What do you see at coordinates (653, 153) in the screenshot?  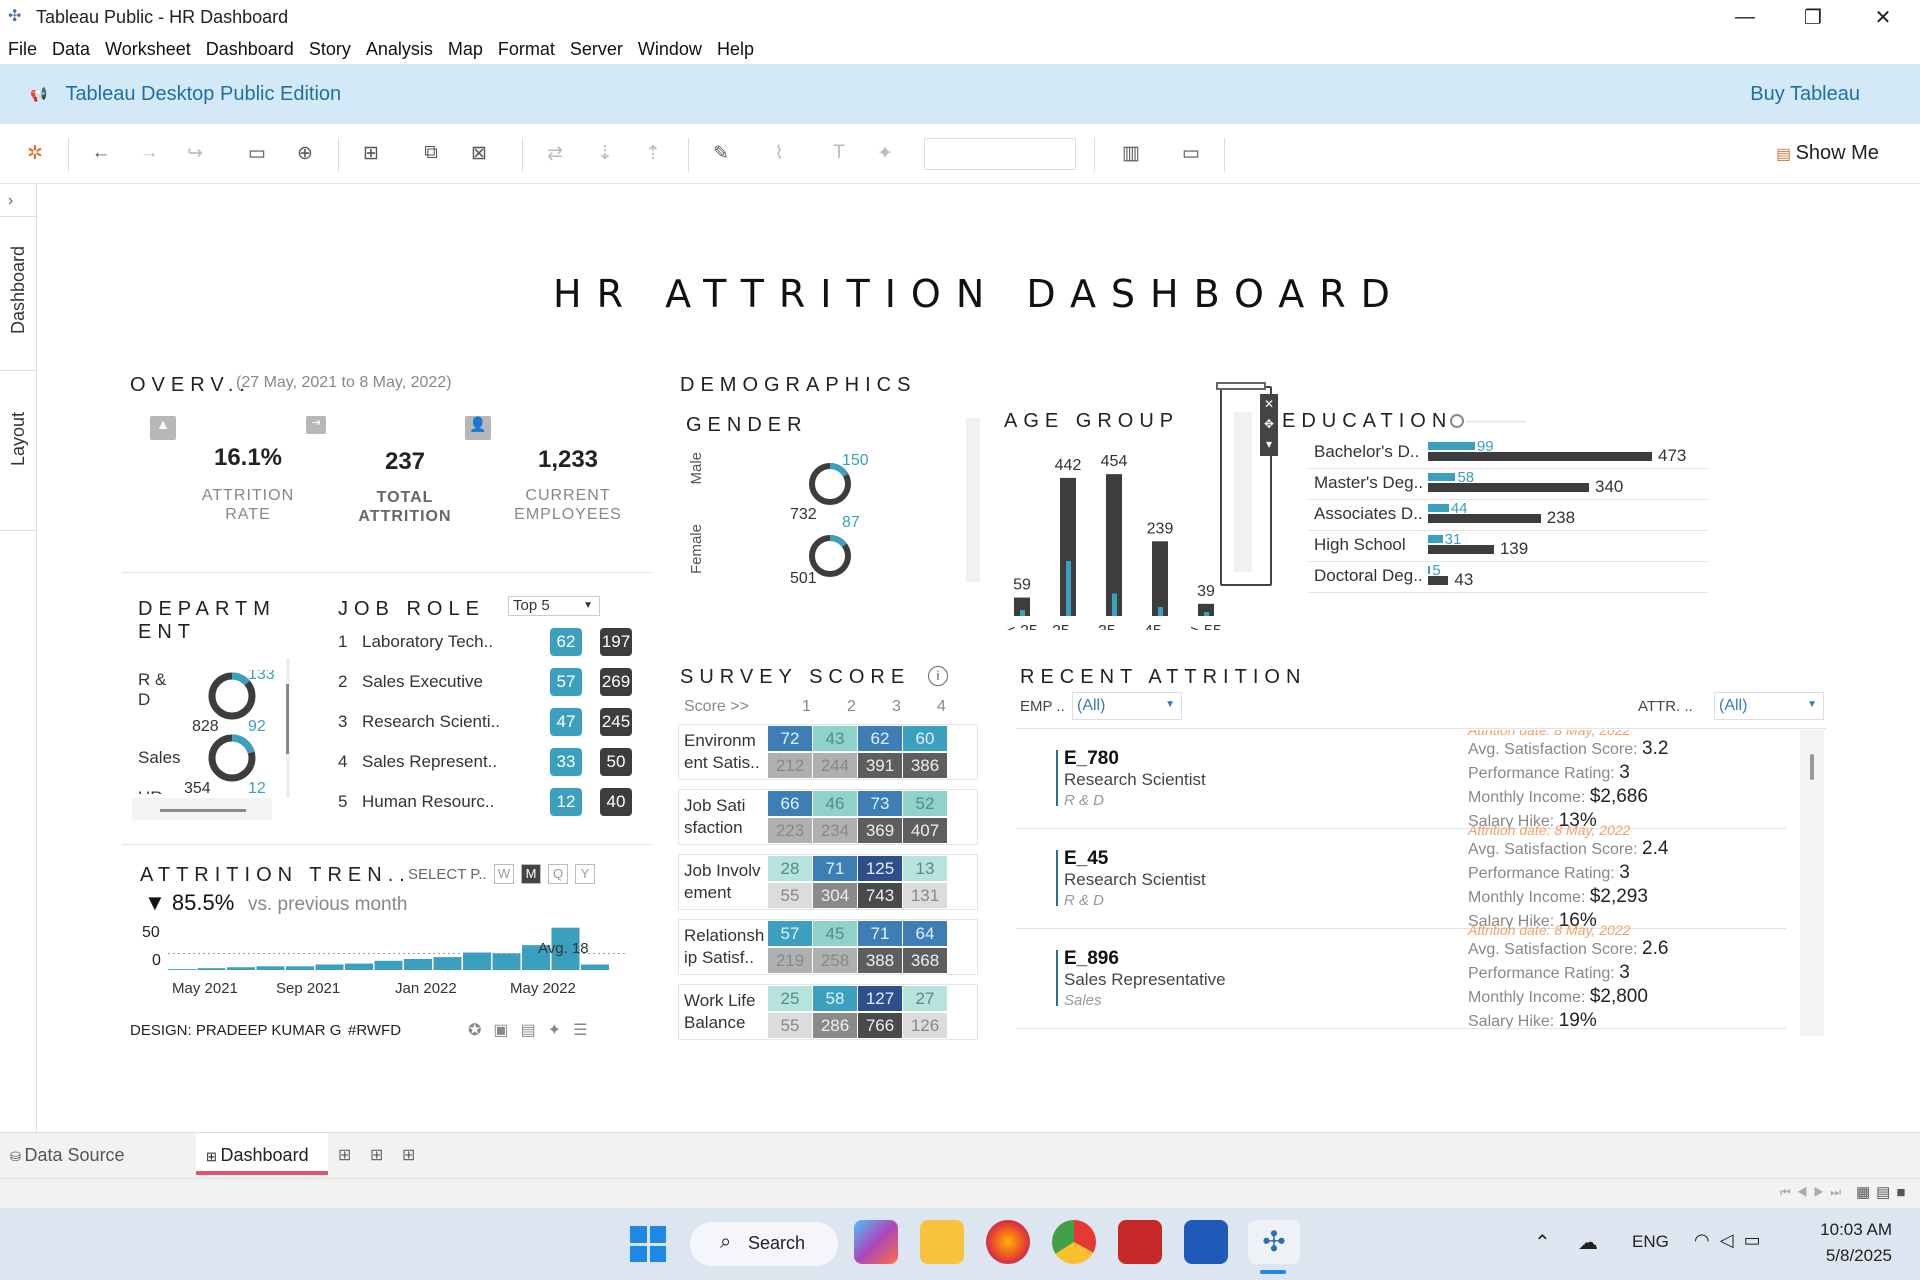 I see `sort-desc-icon: ⇡` at bounding box center [653, 153].